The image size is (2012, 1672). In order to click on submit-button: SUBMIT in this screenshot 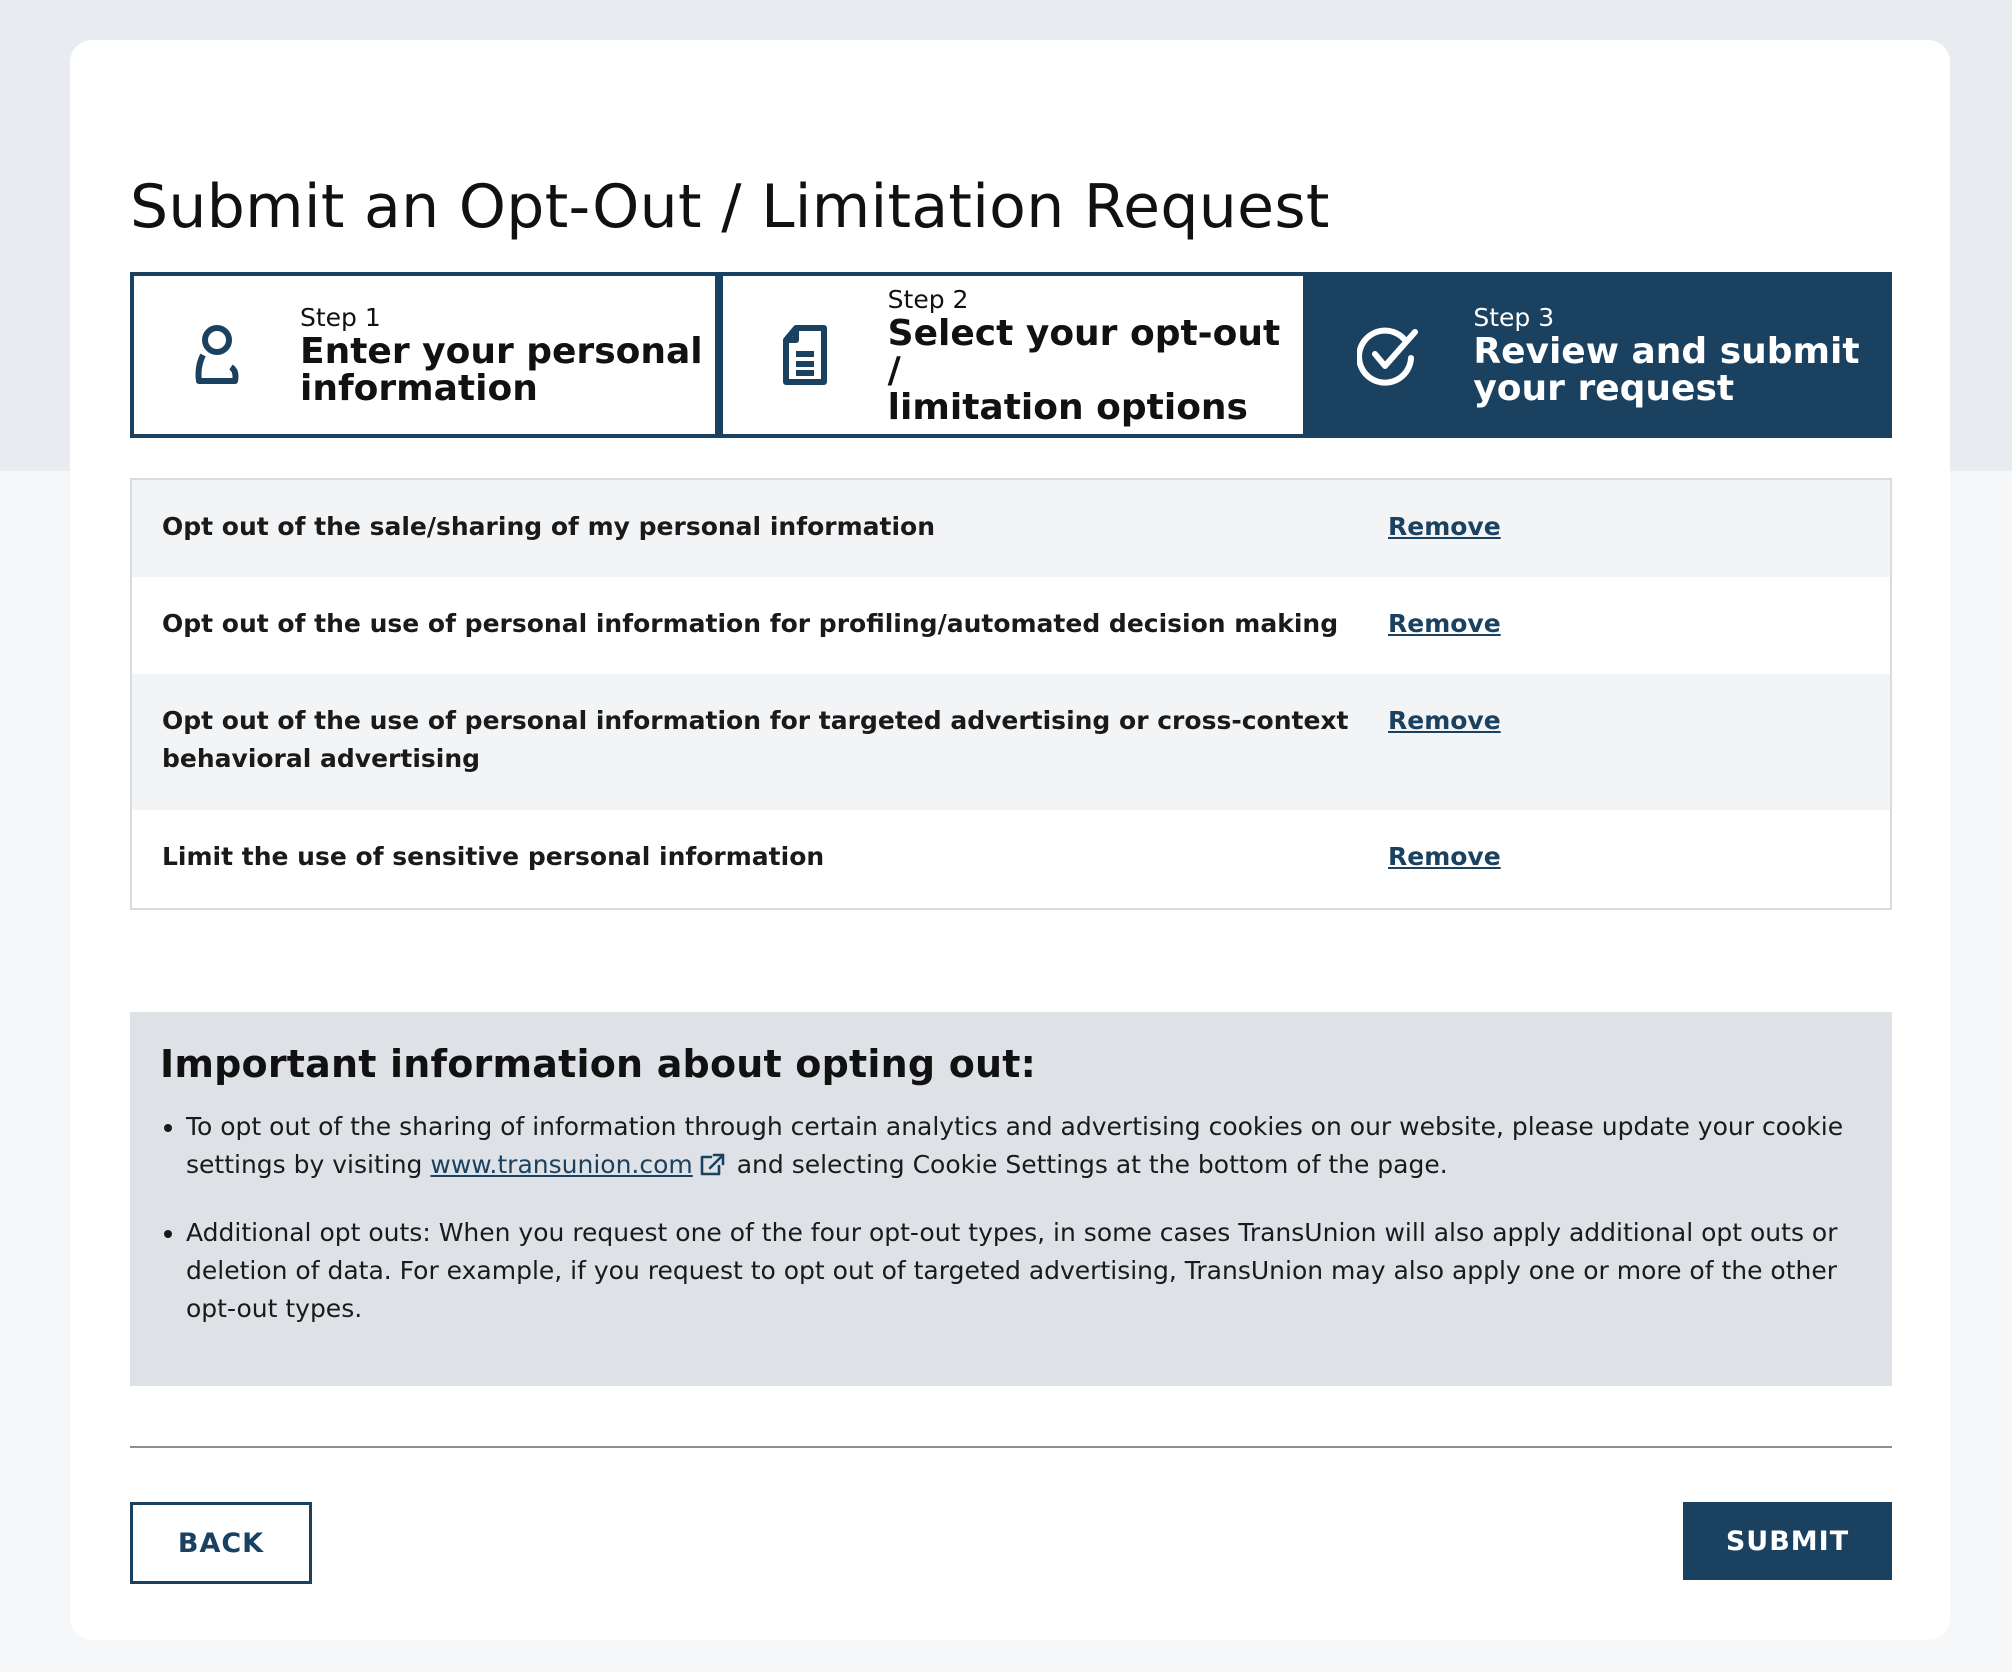, I will do `click(1787, 1541)`.